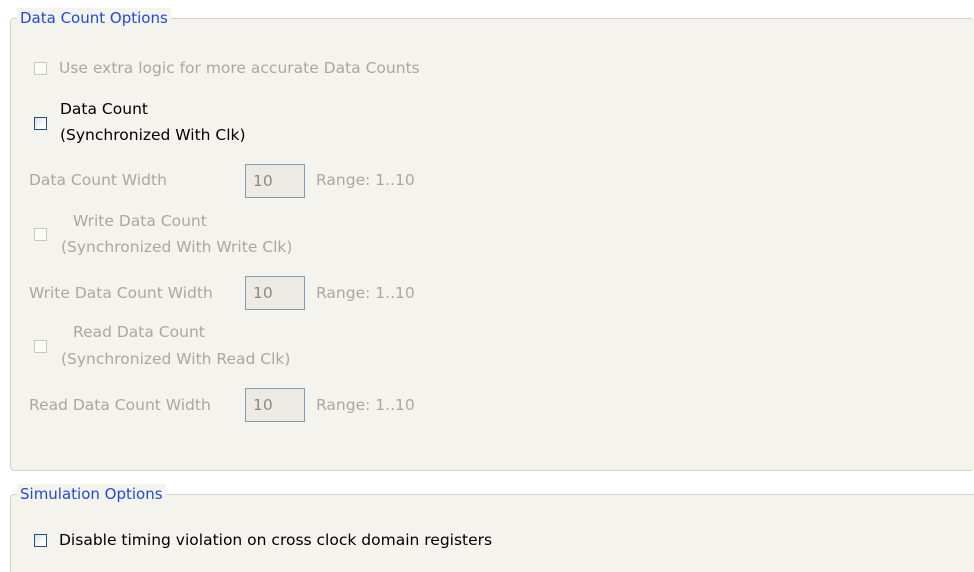 The width and height of the screenshot is (974, 572). Describe the element at coordinates (275, 293) in the screenshot. I see `write-data-count-width-field: 10` at that location.